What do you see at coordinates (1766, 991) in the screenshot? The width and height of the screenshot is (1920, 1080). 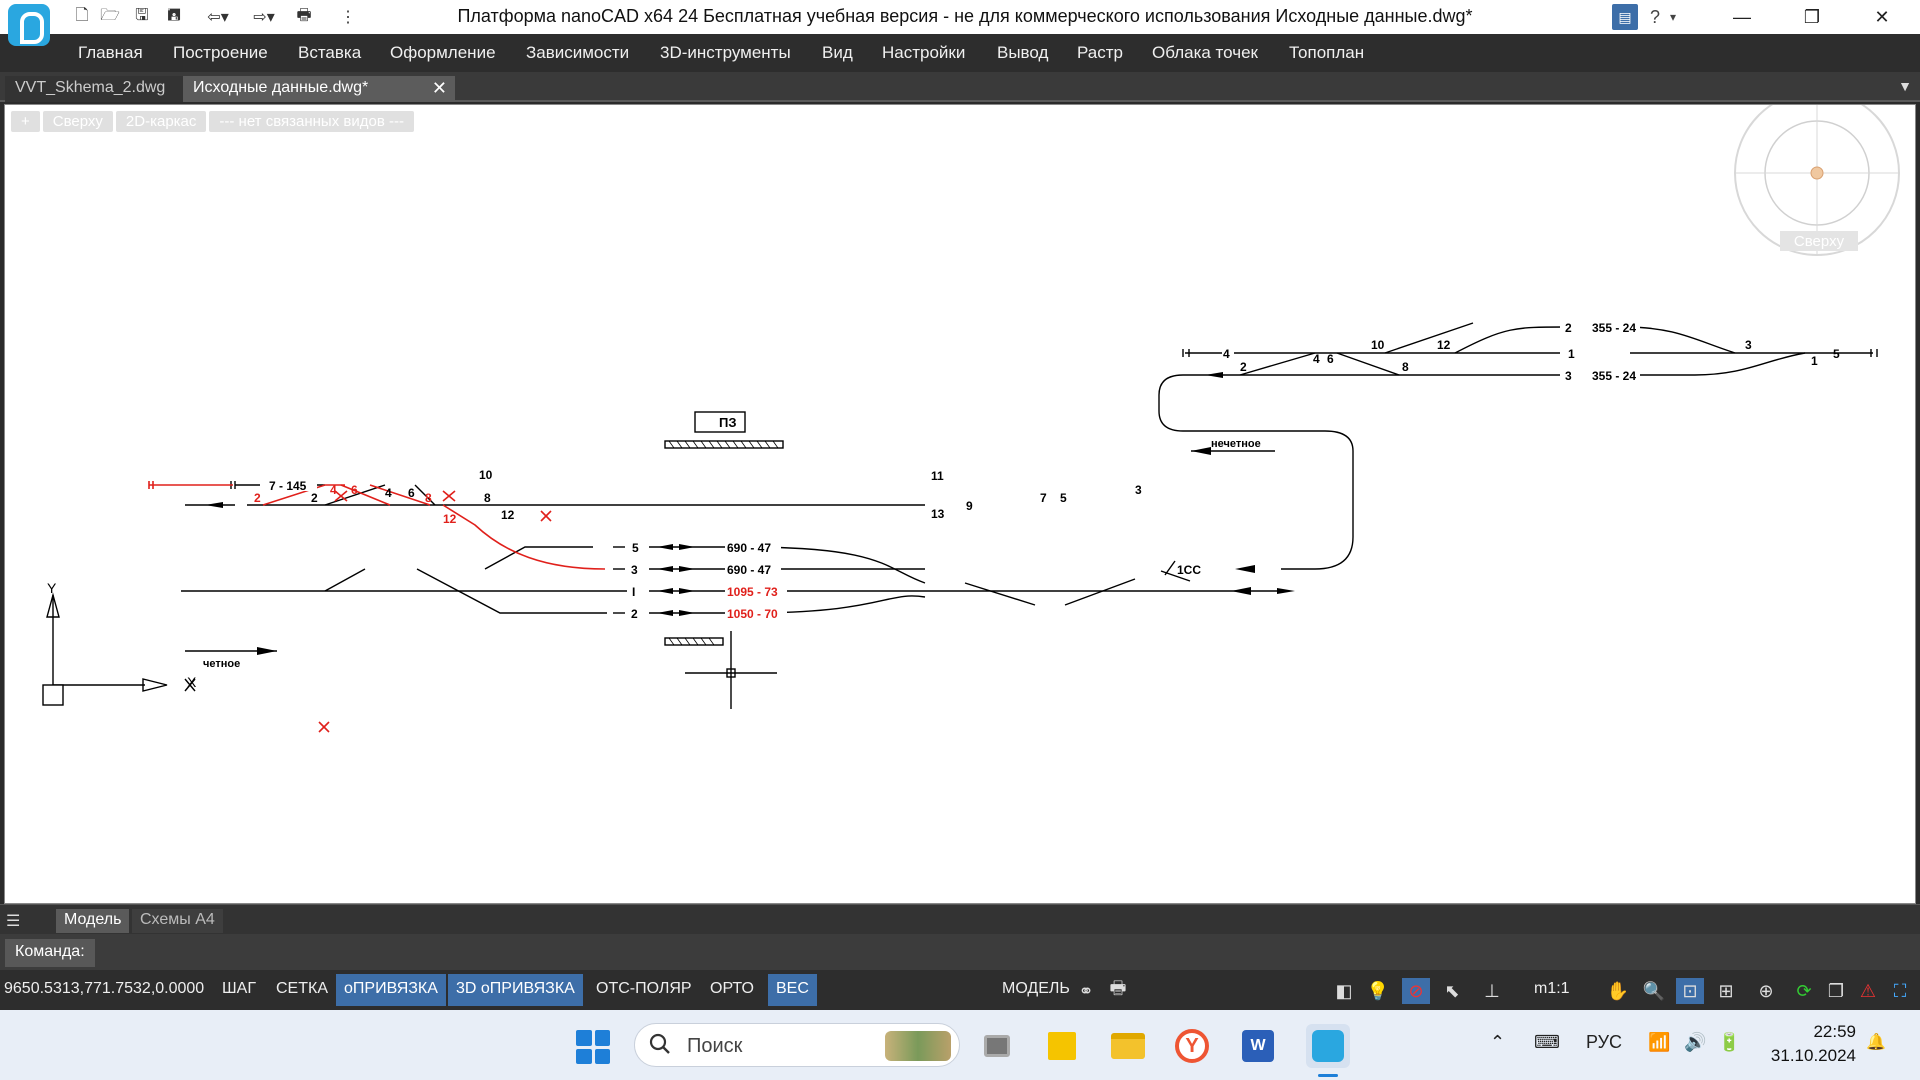 I see `orbit-icon: ⊕` at bounding box center [1766, 991].